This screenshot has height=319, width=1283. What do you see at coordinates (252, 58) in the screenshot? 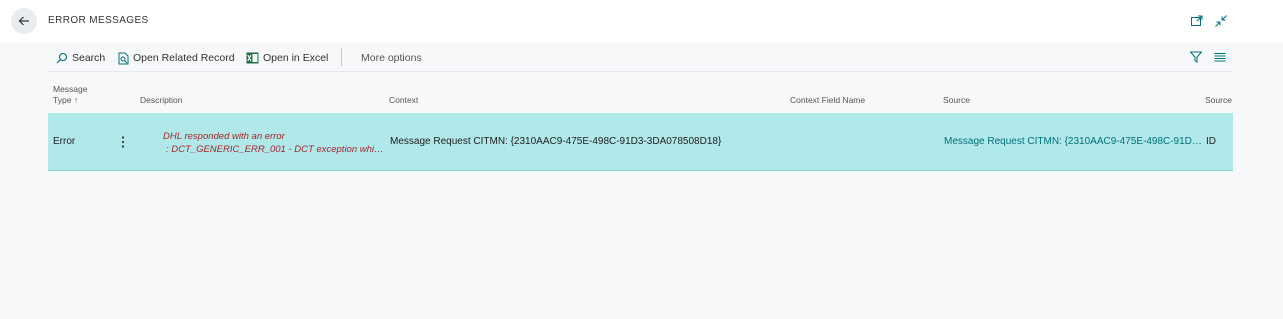
I see `excel-icon` at bounding box center [252, 58].